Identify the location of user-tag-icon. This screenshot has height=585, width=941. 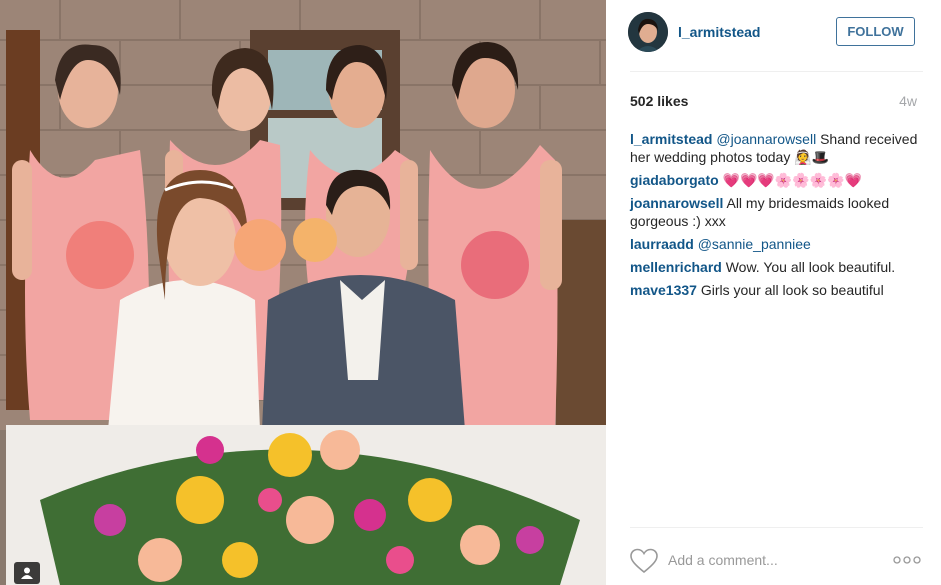
(27, 573).